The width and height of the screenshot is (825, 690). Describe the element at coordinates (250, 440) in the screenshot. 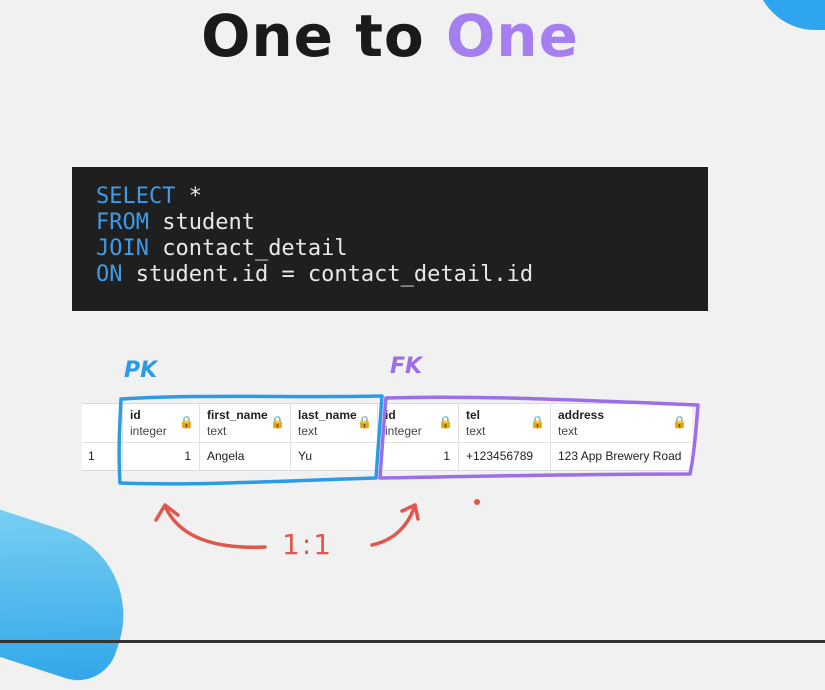

I see `pk-highlight-box` at that location.